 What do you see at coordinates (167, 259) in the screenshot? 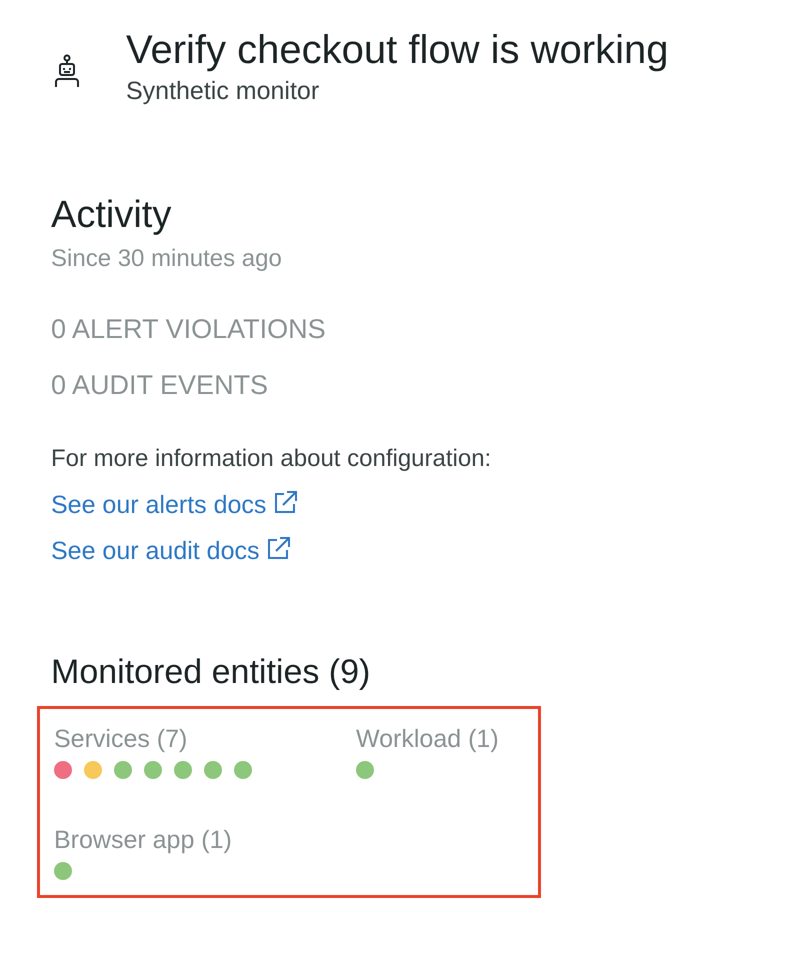
I see `time-range: Since 30 minutes ago` at bounding box center [167, 259].